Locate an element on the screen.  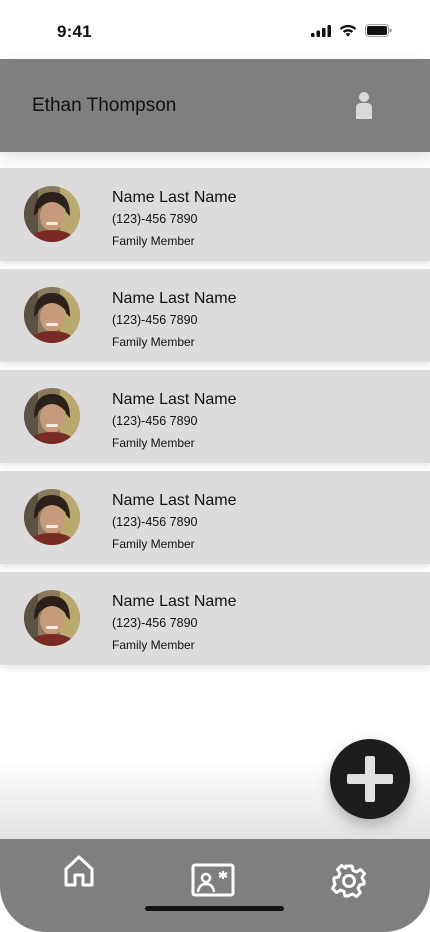
plus-icon is located at coordinates (370, 779).